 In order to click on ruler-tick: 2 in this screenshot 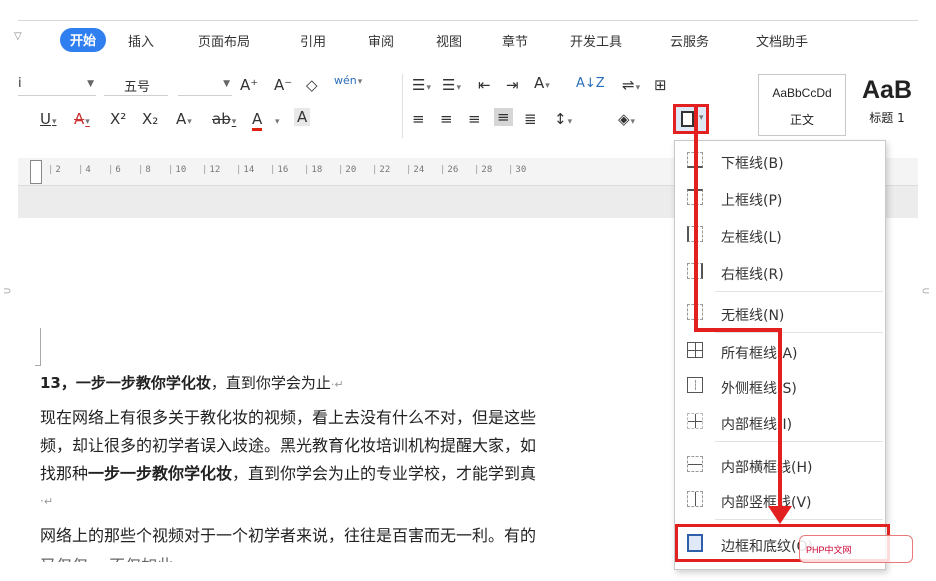, I will do `click(54, 170)`.